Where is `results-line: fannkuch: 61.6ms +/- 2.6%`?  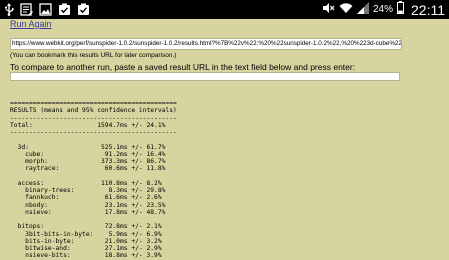
results-line: fannkuch: 61.6ms +/- 2.6% is located at coordinates (86, 198).